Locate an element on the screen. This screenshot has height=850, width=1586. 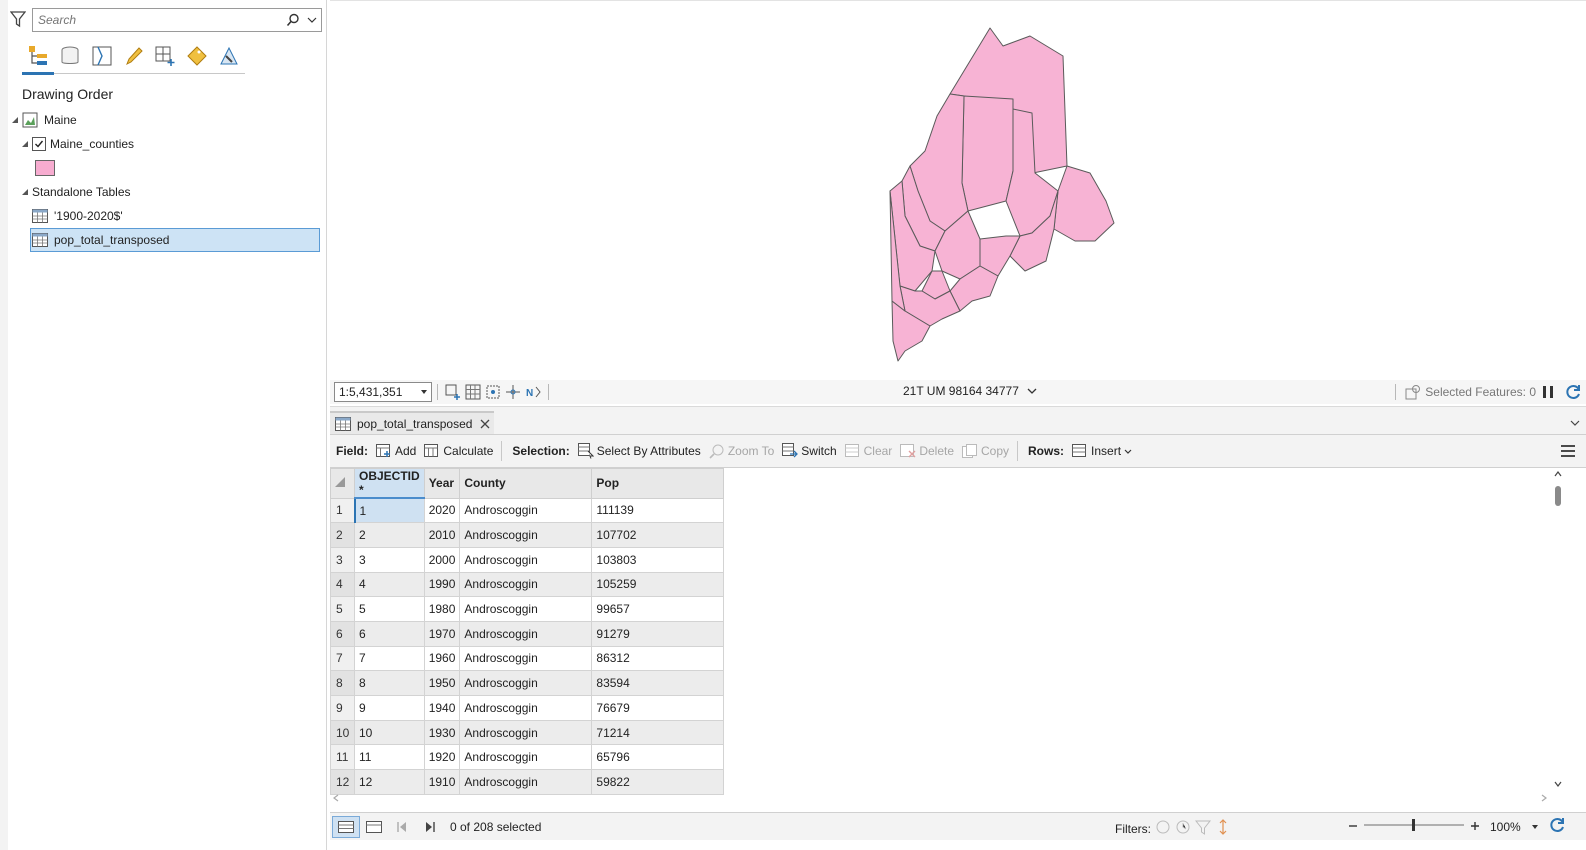
objectid-cell: 4 is located at coordinates (389, 584).